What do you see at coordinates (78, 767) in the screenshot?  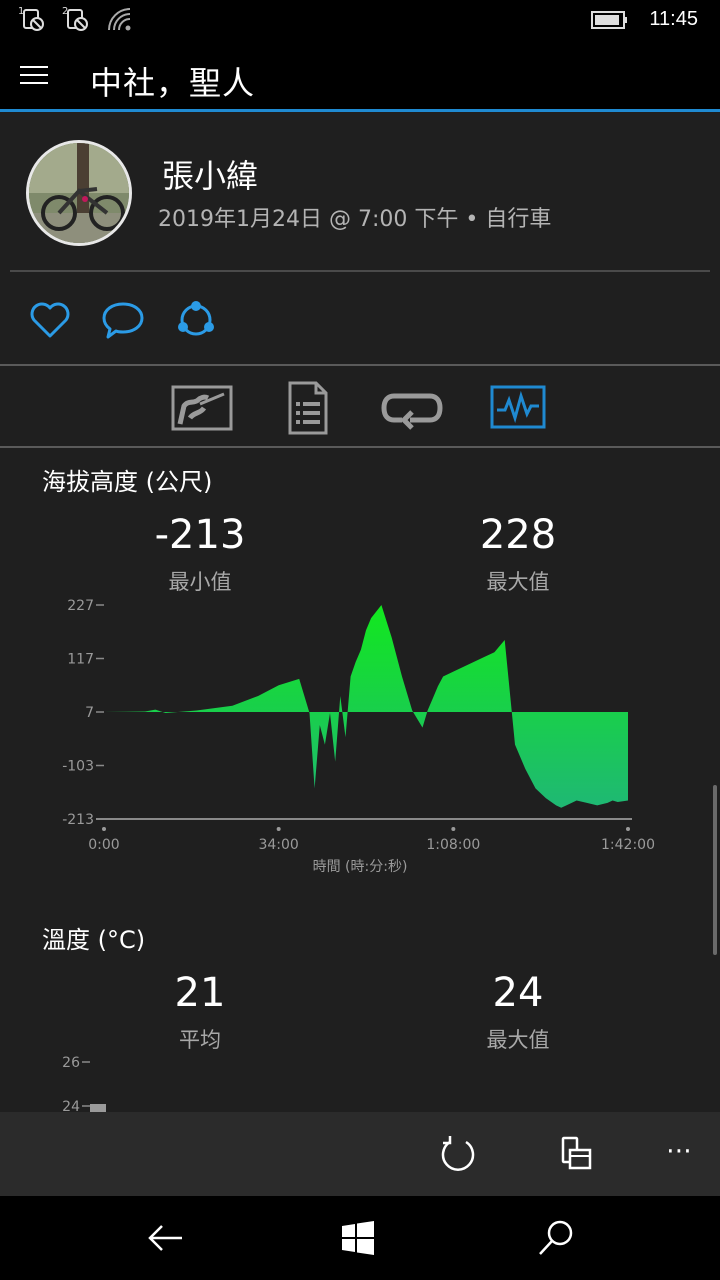 I see `y-tick-label: -103` at bounding box center [78, 767].